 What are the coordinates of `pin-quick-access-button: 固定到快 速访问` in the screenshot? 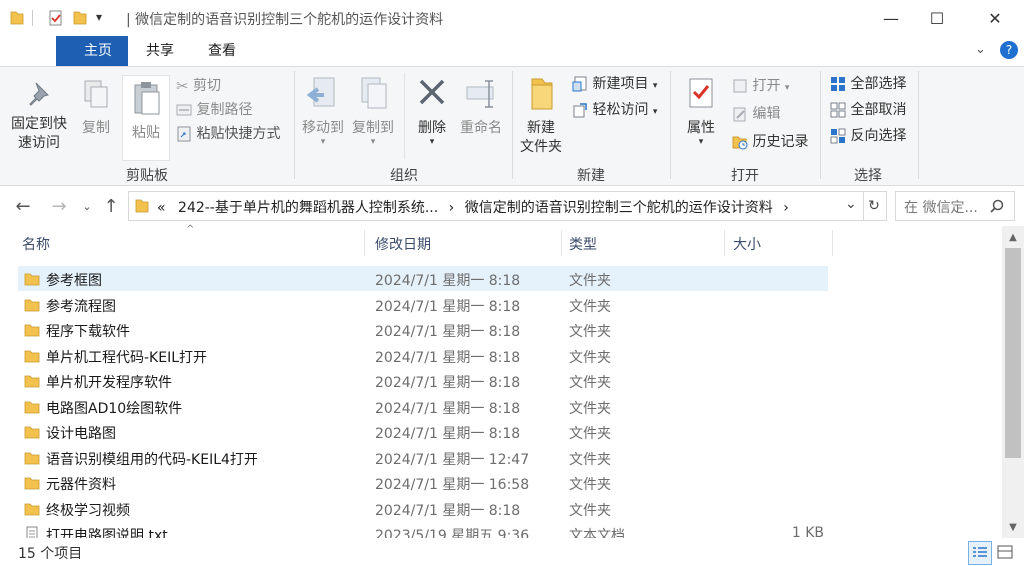 It's located at (39, 116).